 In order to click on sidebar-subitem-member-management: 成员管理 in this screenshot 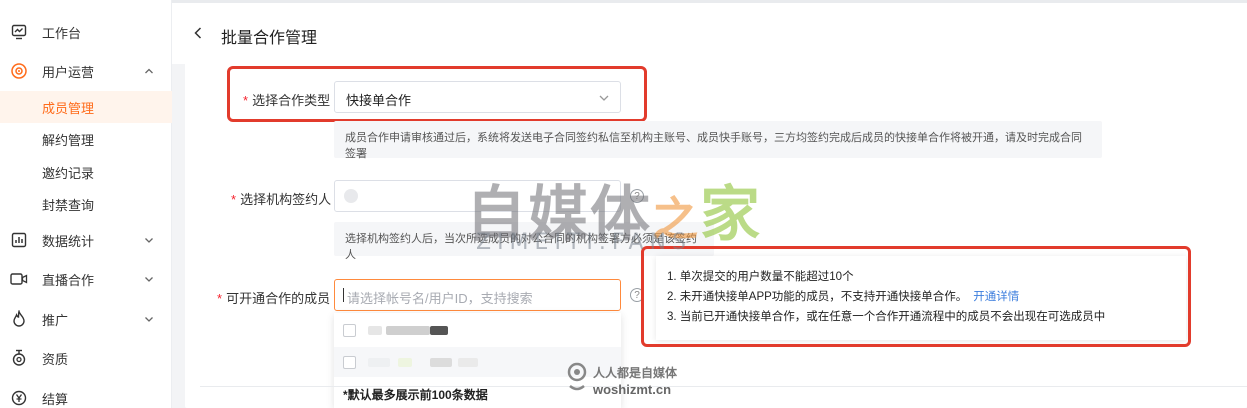, I will do `click(86, 107)`.